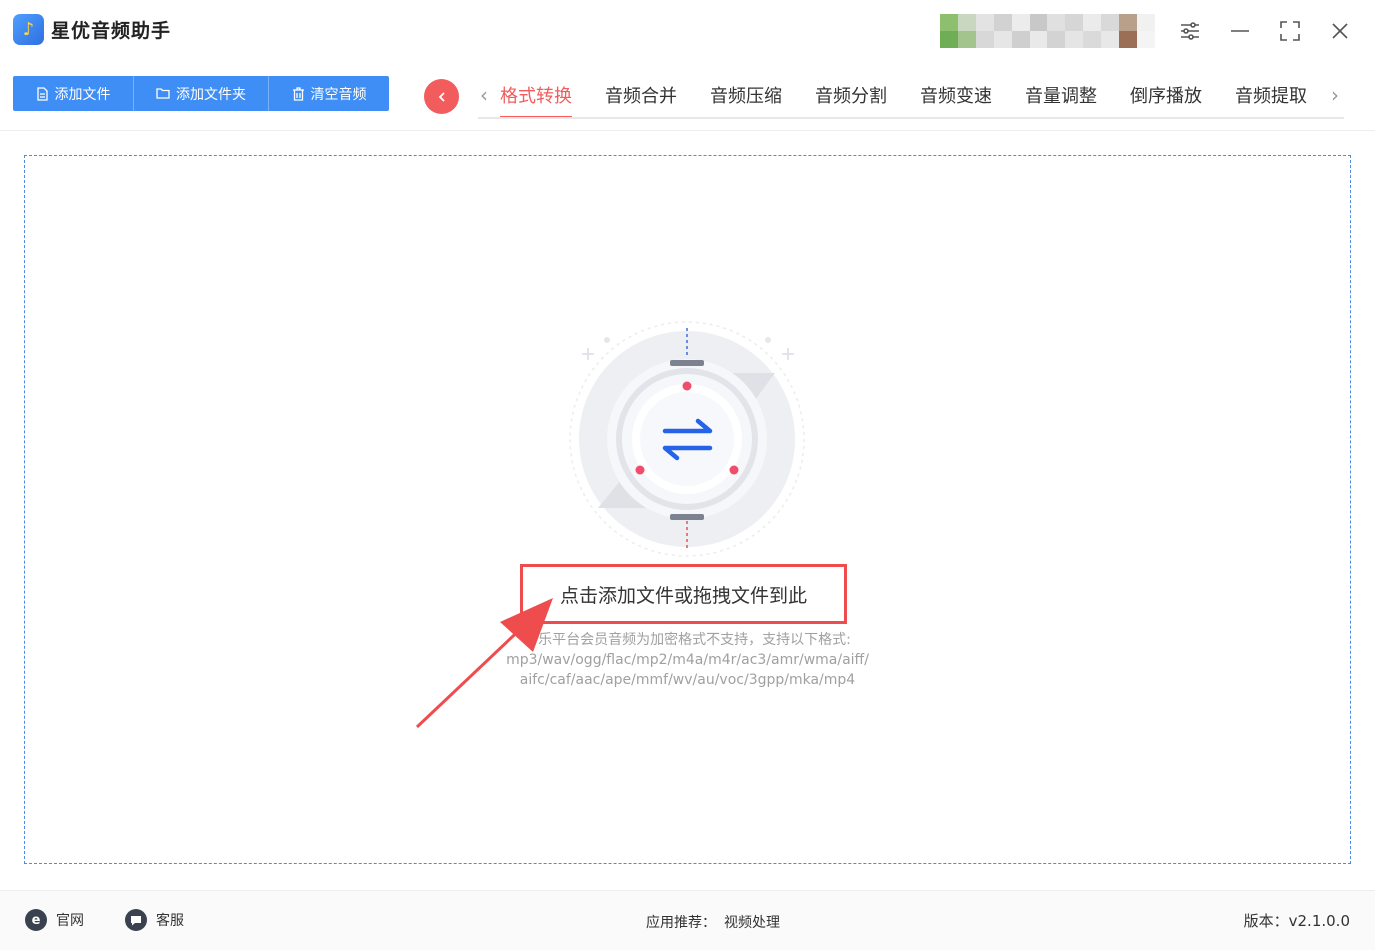 The width and height of the screenshot is (1375, 950). What do you see at coordinates (1271, 98) in the screenshot?
I see `tab-audio-extract: 音频提取` at bounding box center [1271, 98].